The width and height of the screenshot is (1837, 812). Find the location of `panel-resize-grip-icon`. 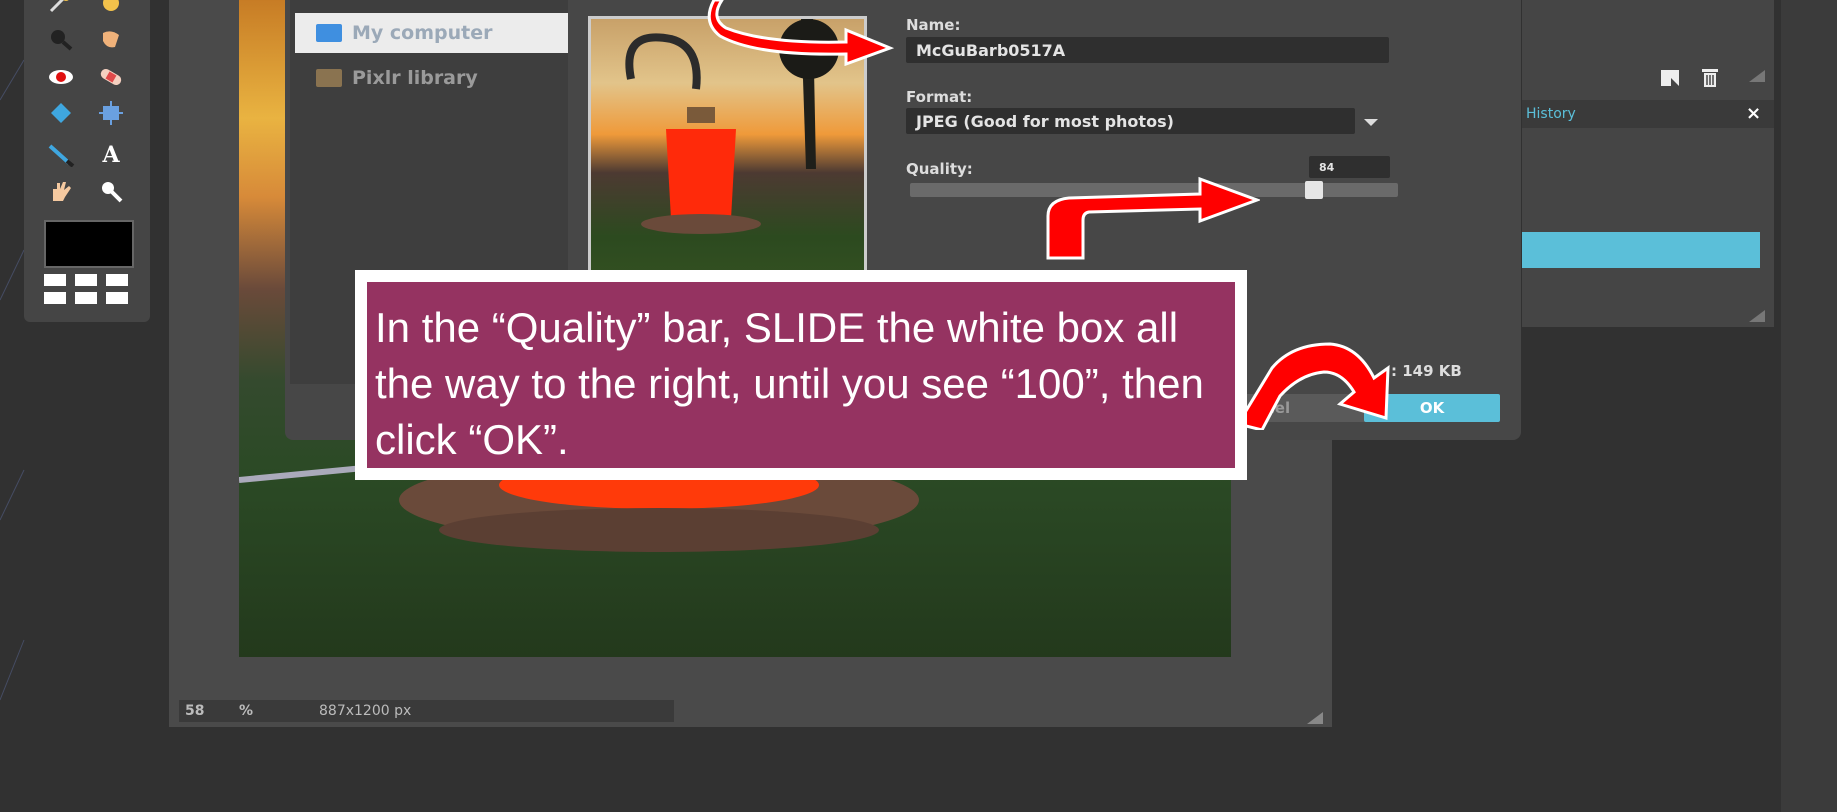

panel-resize-grip-icon is located at coordinates (1757, 76).